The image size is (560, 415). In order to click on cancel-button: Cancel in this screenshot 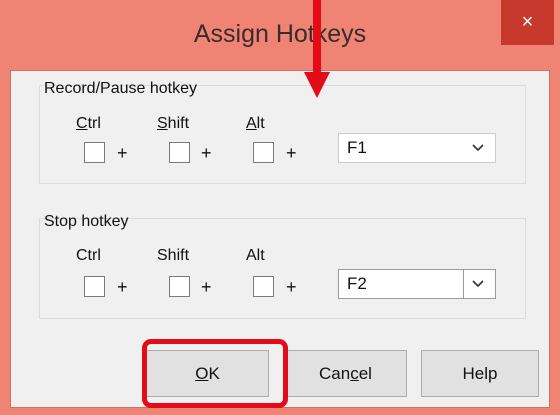, I will do `click(345, 373)`.